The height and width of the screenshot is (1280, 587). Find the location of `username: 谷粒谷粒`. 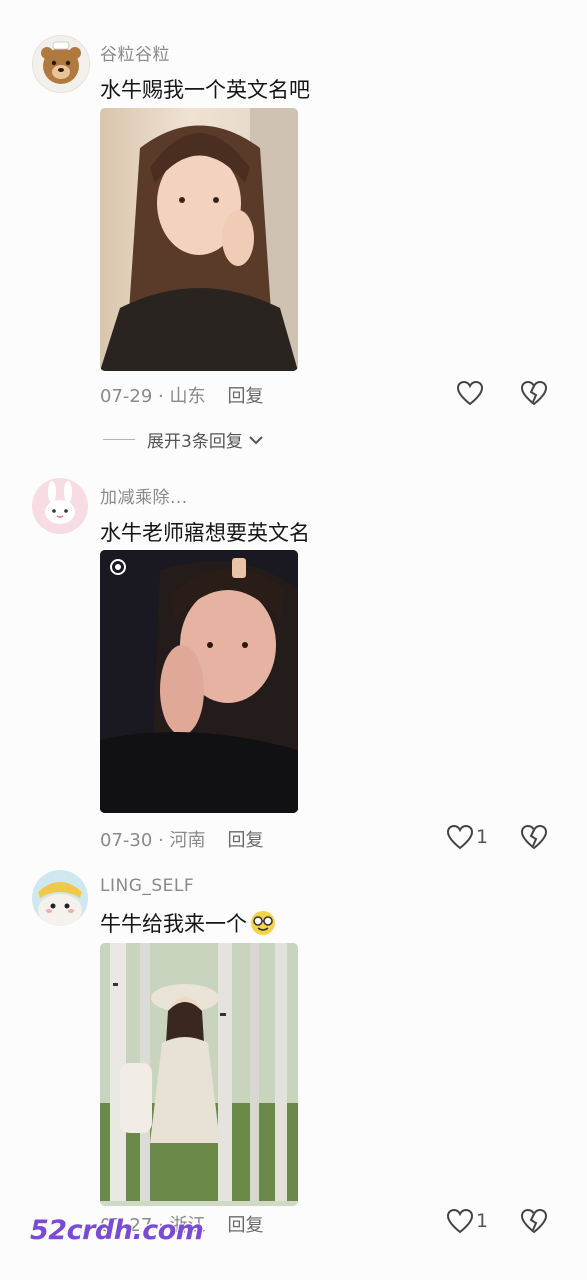

username: 谷粒谷粒 is located at coordinates (135, 52).